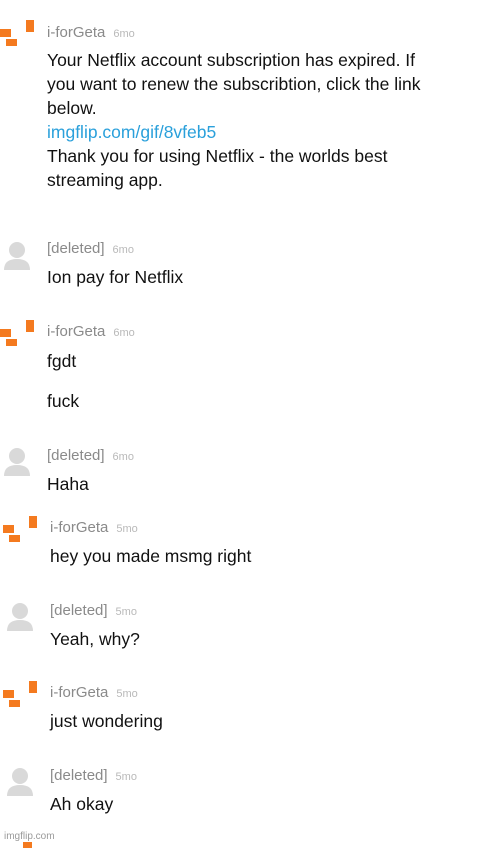 This screenshot has height=848, width=500. Describe the element at coordinates (29, 836) in the screenshot. I see `imgflip-watermark: imgflip.com` at that location.